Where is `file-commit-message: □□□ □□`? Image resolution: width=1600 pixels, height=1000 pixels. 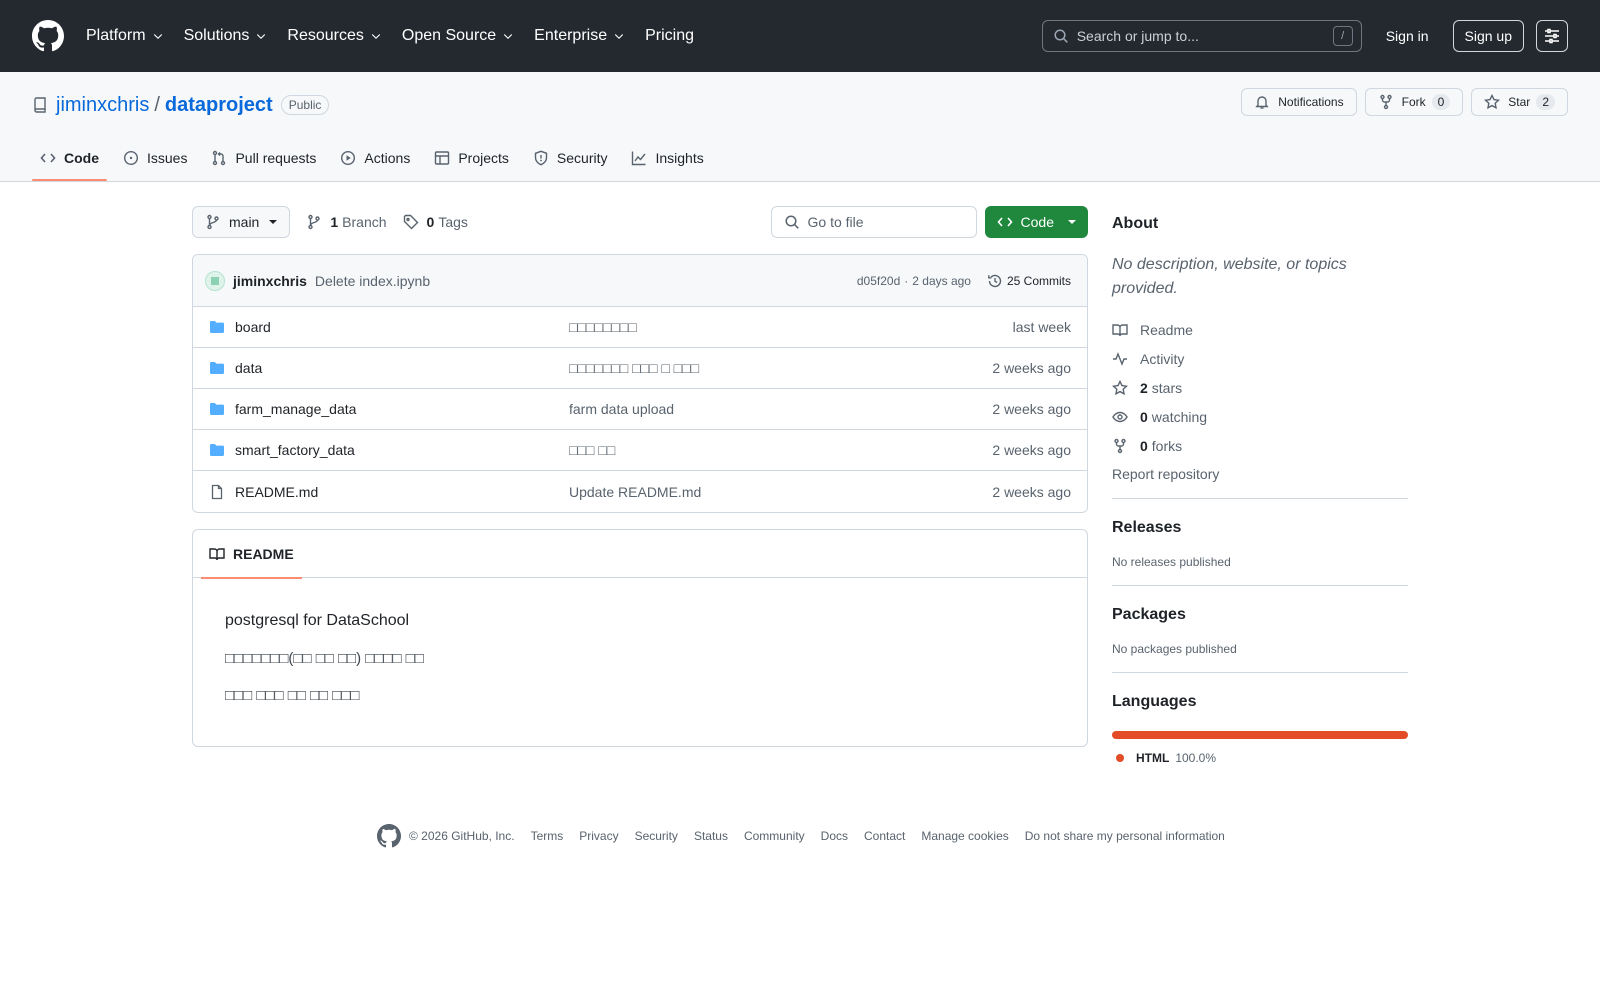 file-commit-message: □□□ □□ is located at coordinates (780, 450).